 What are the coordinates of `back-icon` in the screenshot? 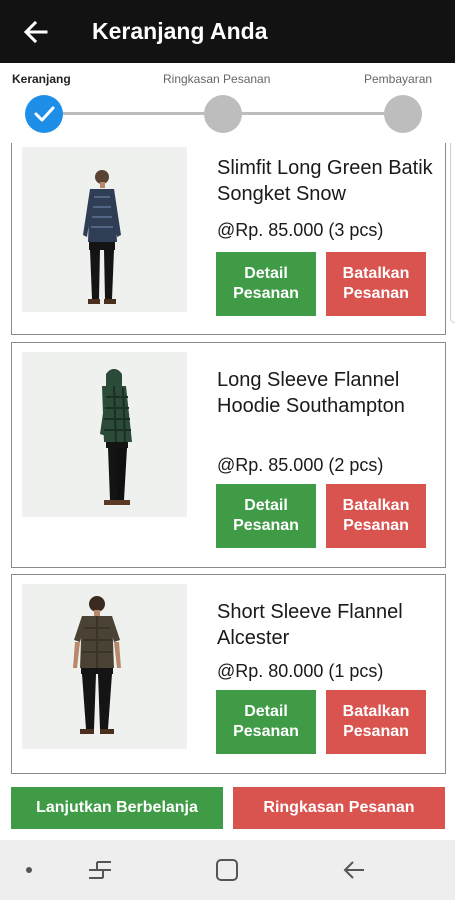 It's located at (354, 870).